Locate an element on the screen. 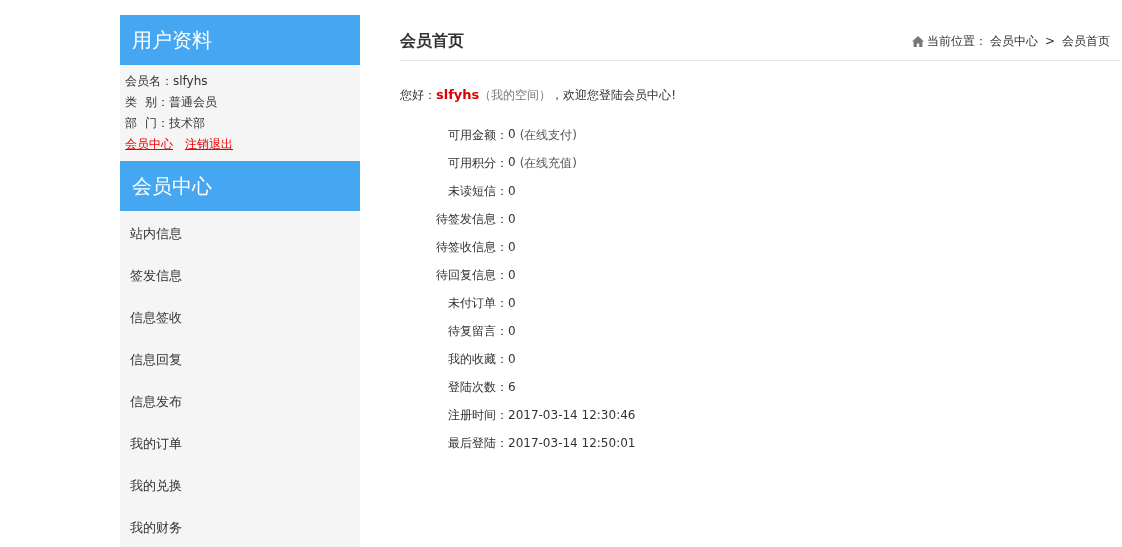 The height and width of the screenshot is (547, 1122). sidebar-header: 会员中心 is located at coordinates (240, 186).